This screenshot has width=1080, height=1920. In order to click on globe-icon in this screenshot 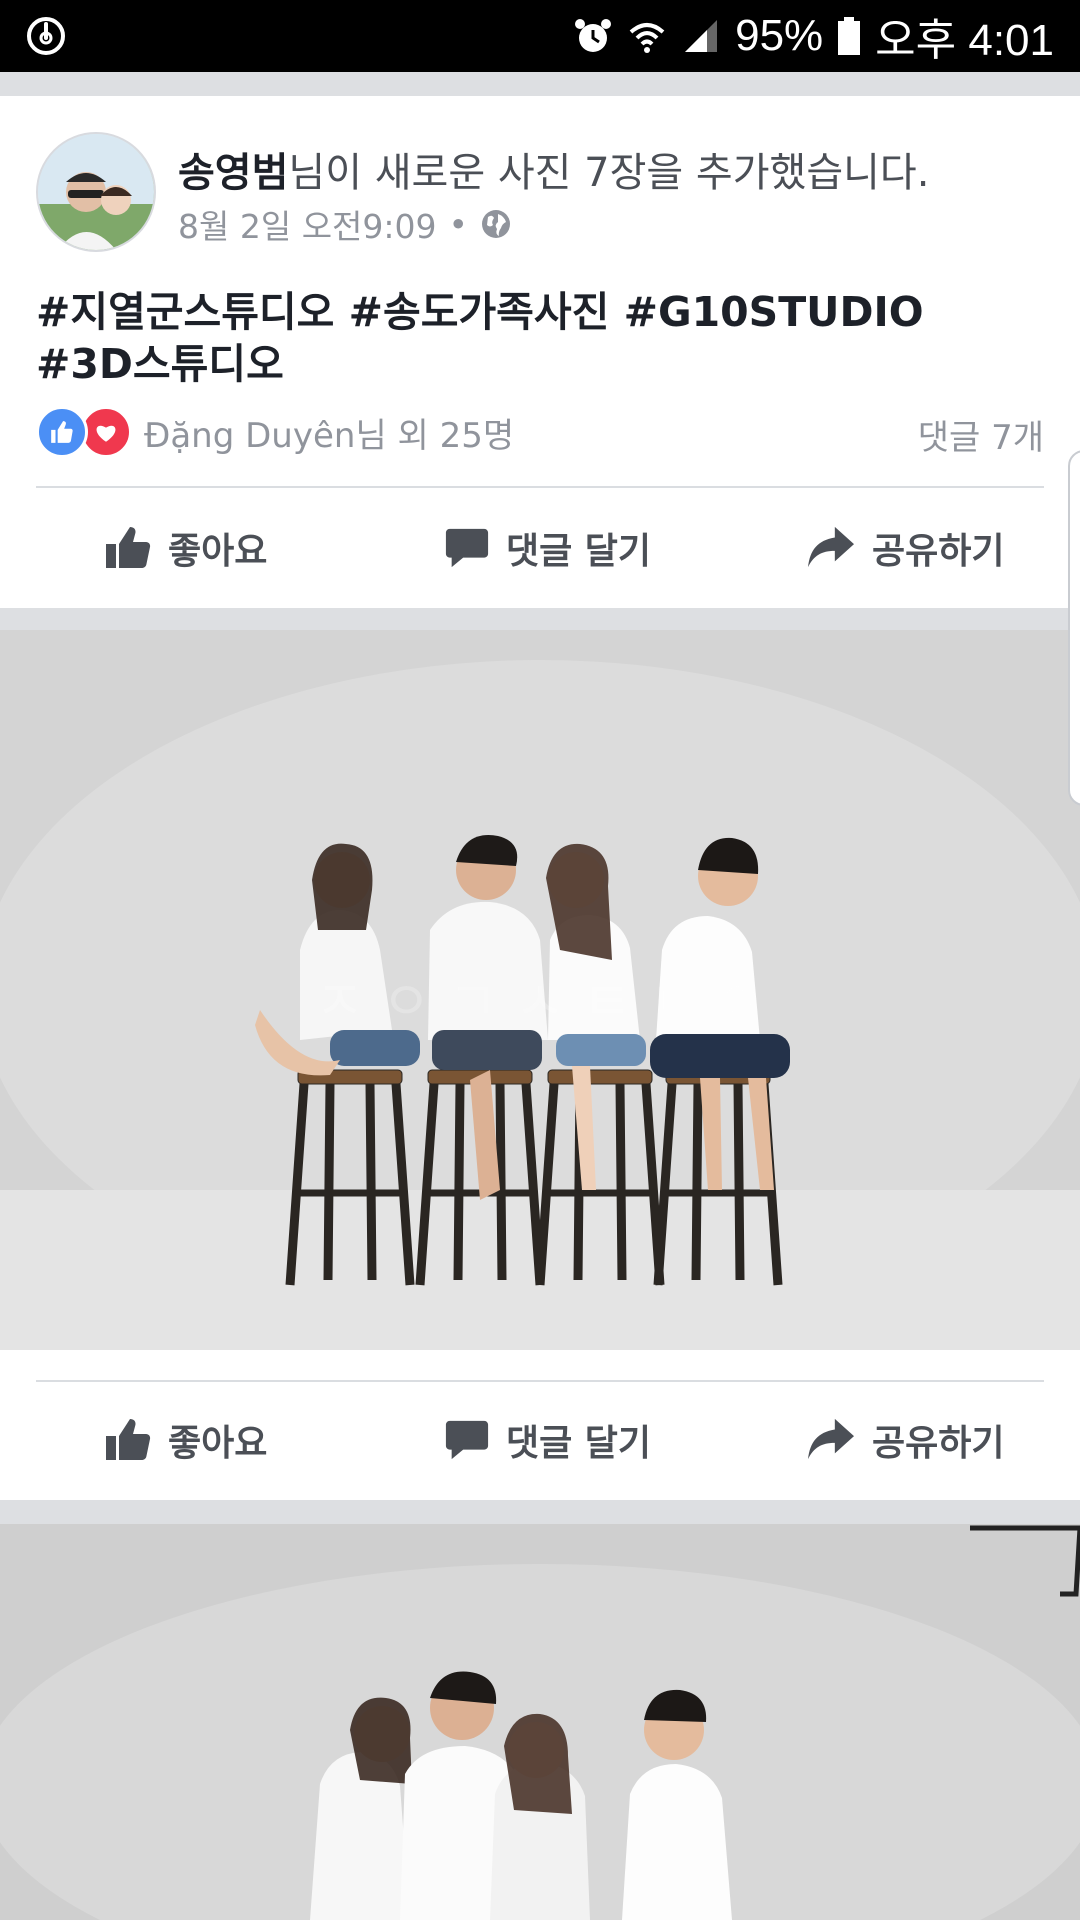, I will do `click(496, 224)`.